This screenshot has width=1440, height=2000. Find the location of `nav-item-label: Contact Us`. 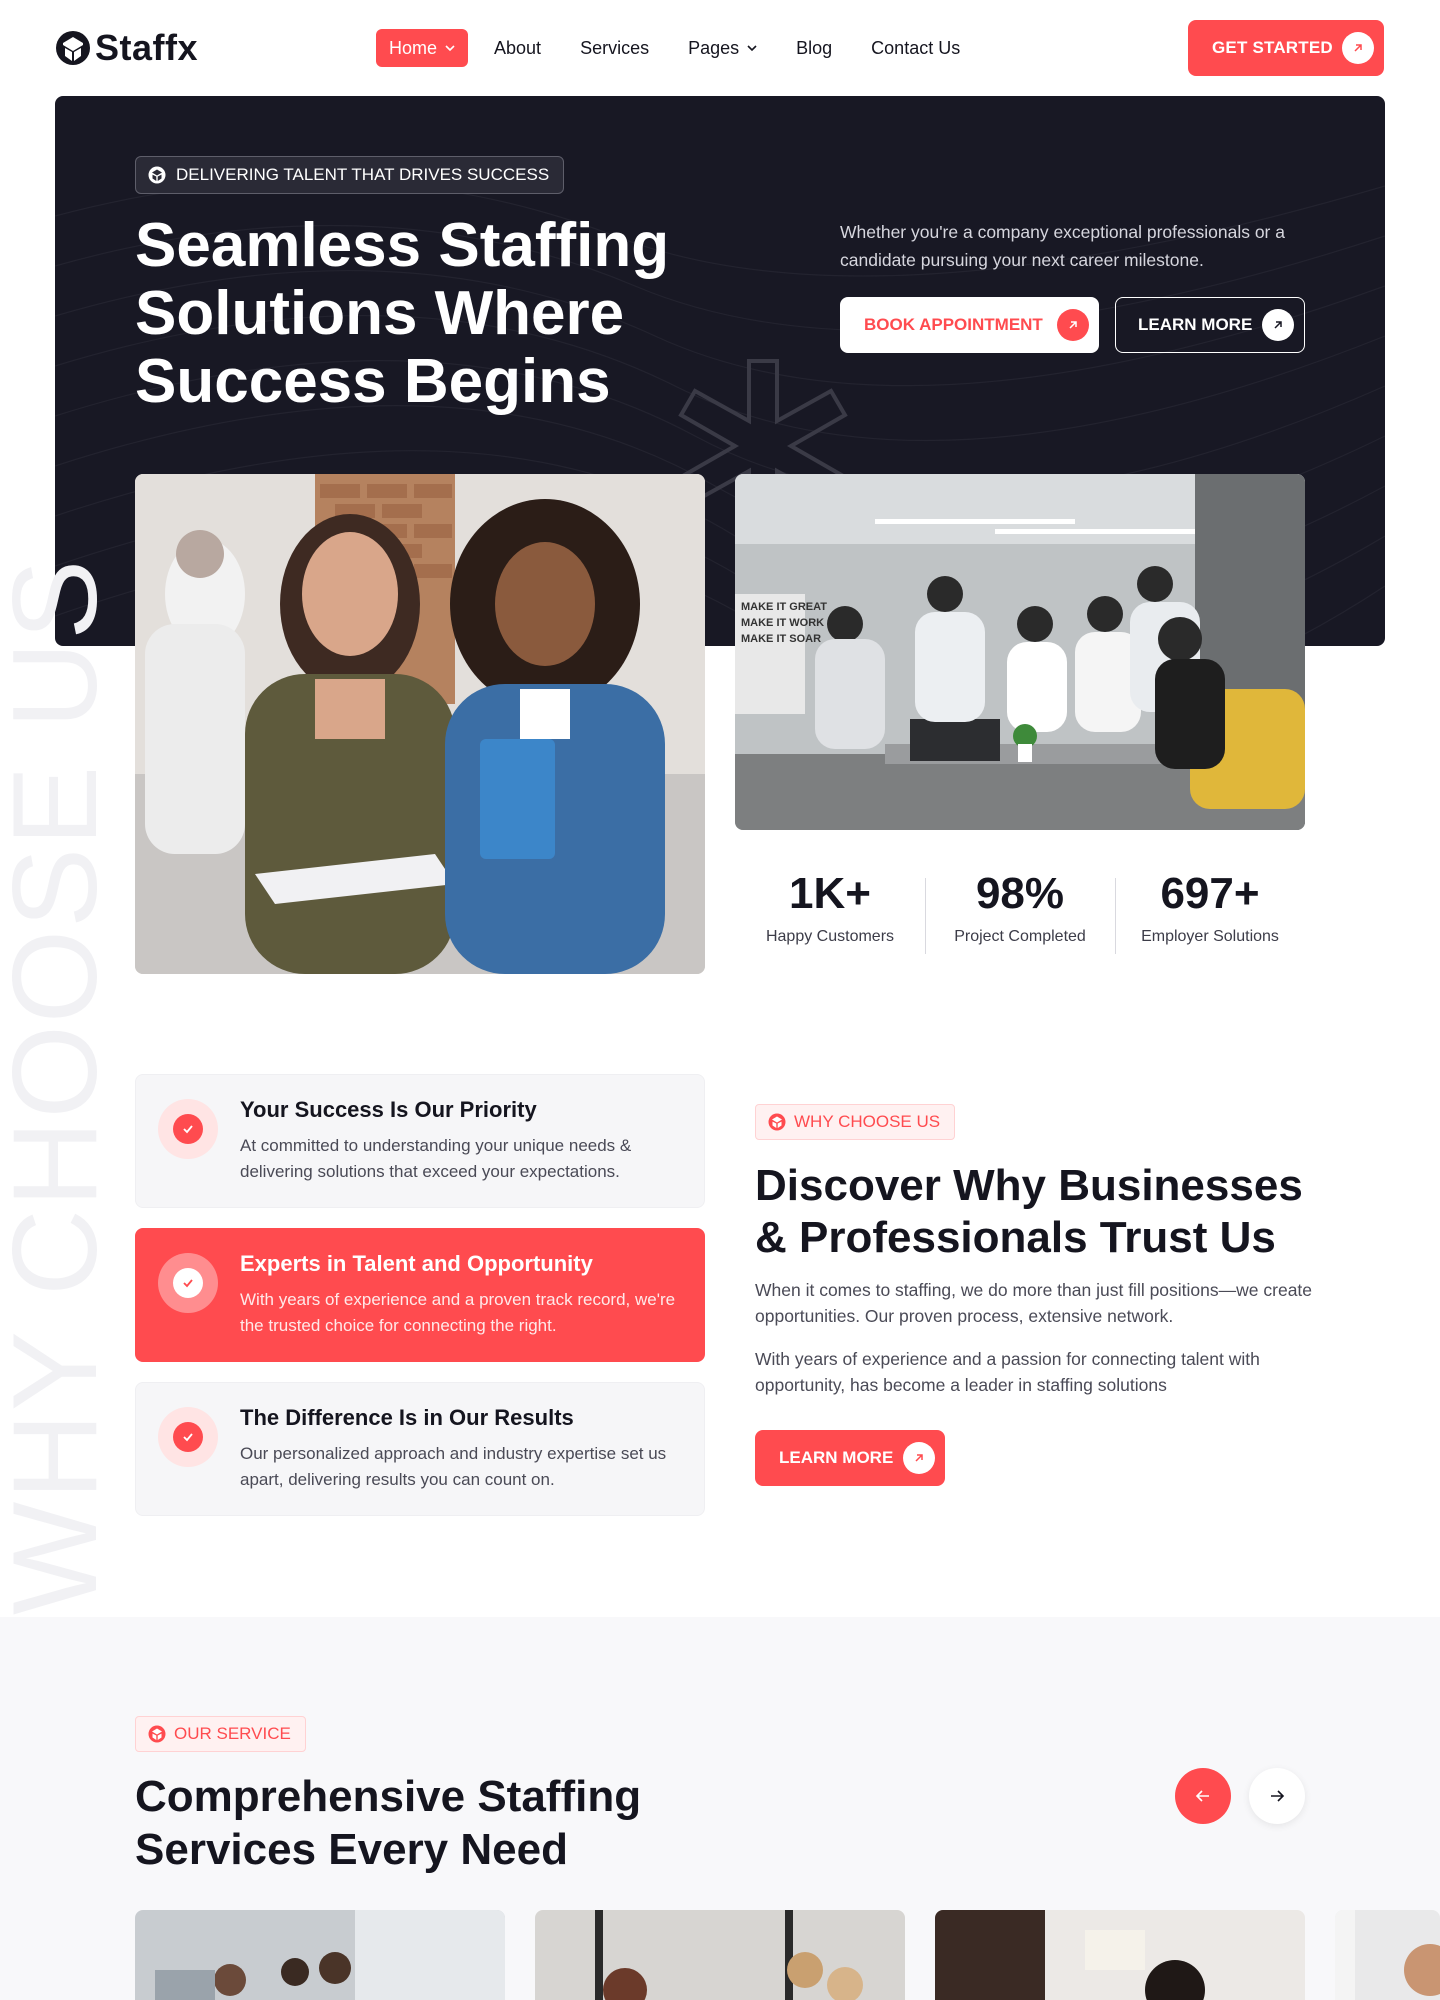

nav-item-label: Contact Us is located at coordinates (916, 47).